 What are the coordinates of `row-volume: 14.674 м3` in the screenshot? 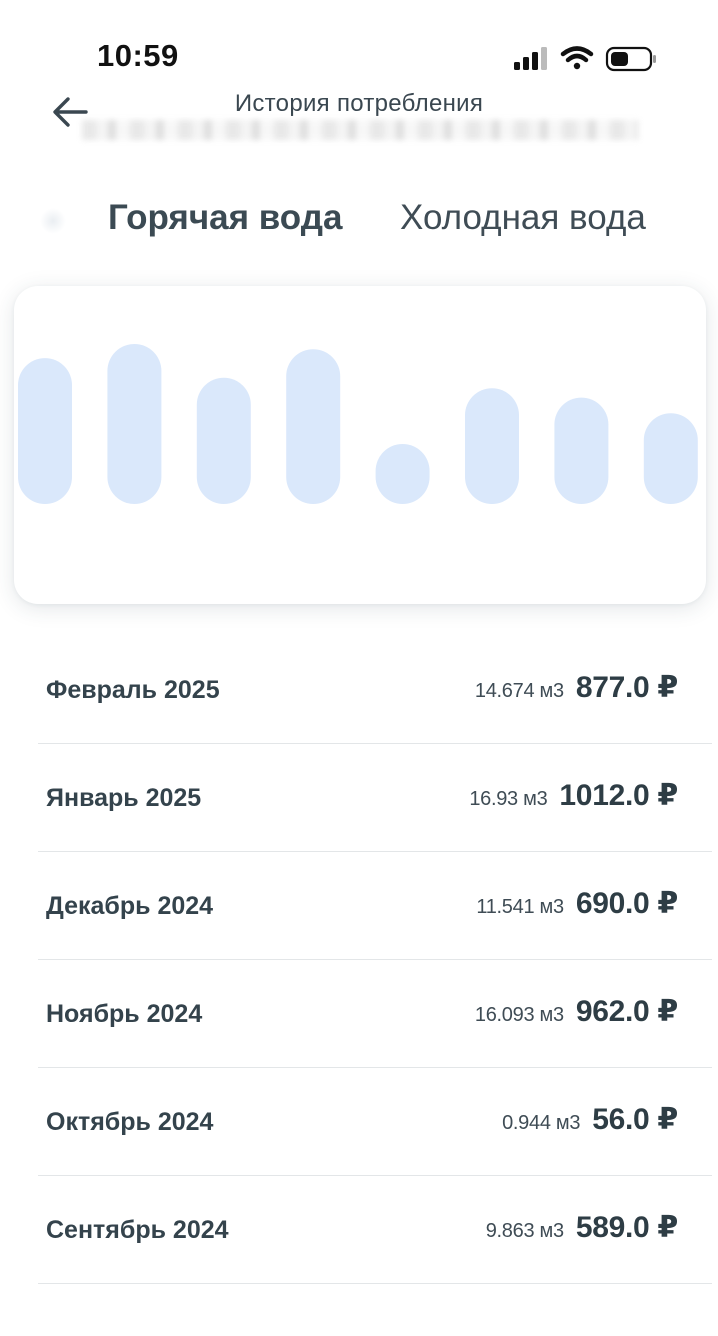 It's located at (519, 691).